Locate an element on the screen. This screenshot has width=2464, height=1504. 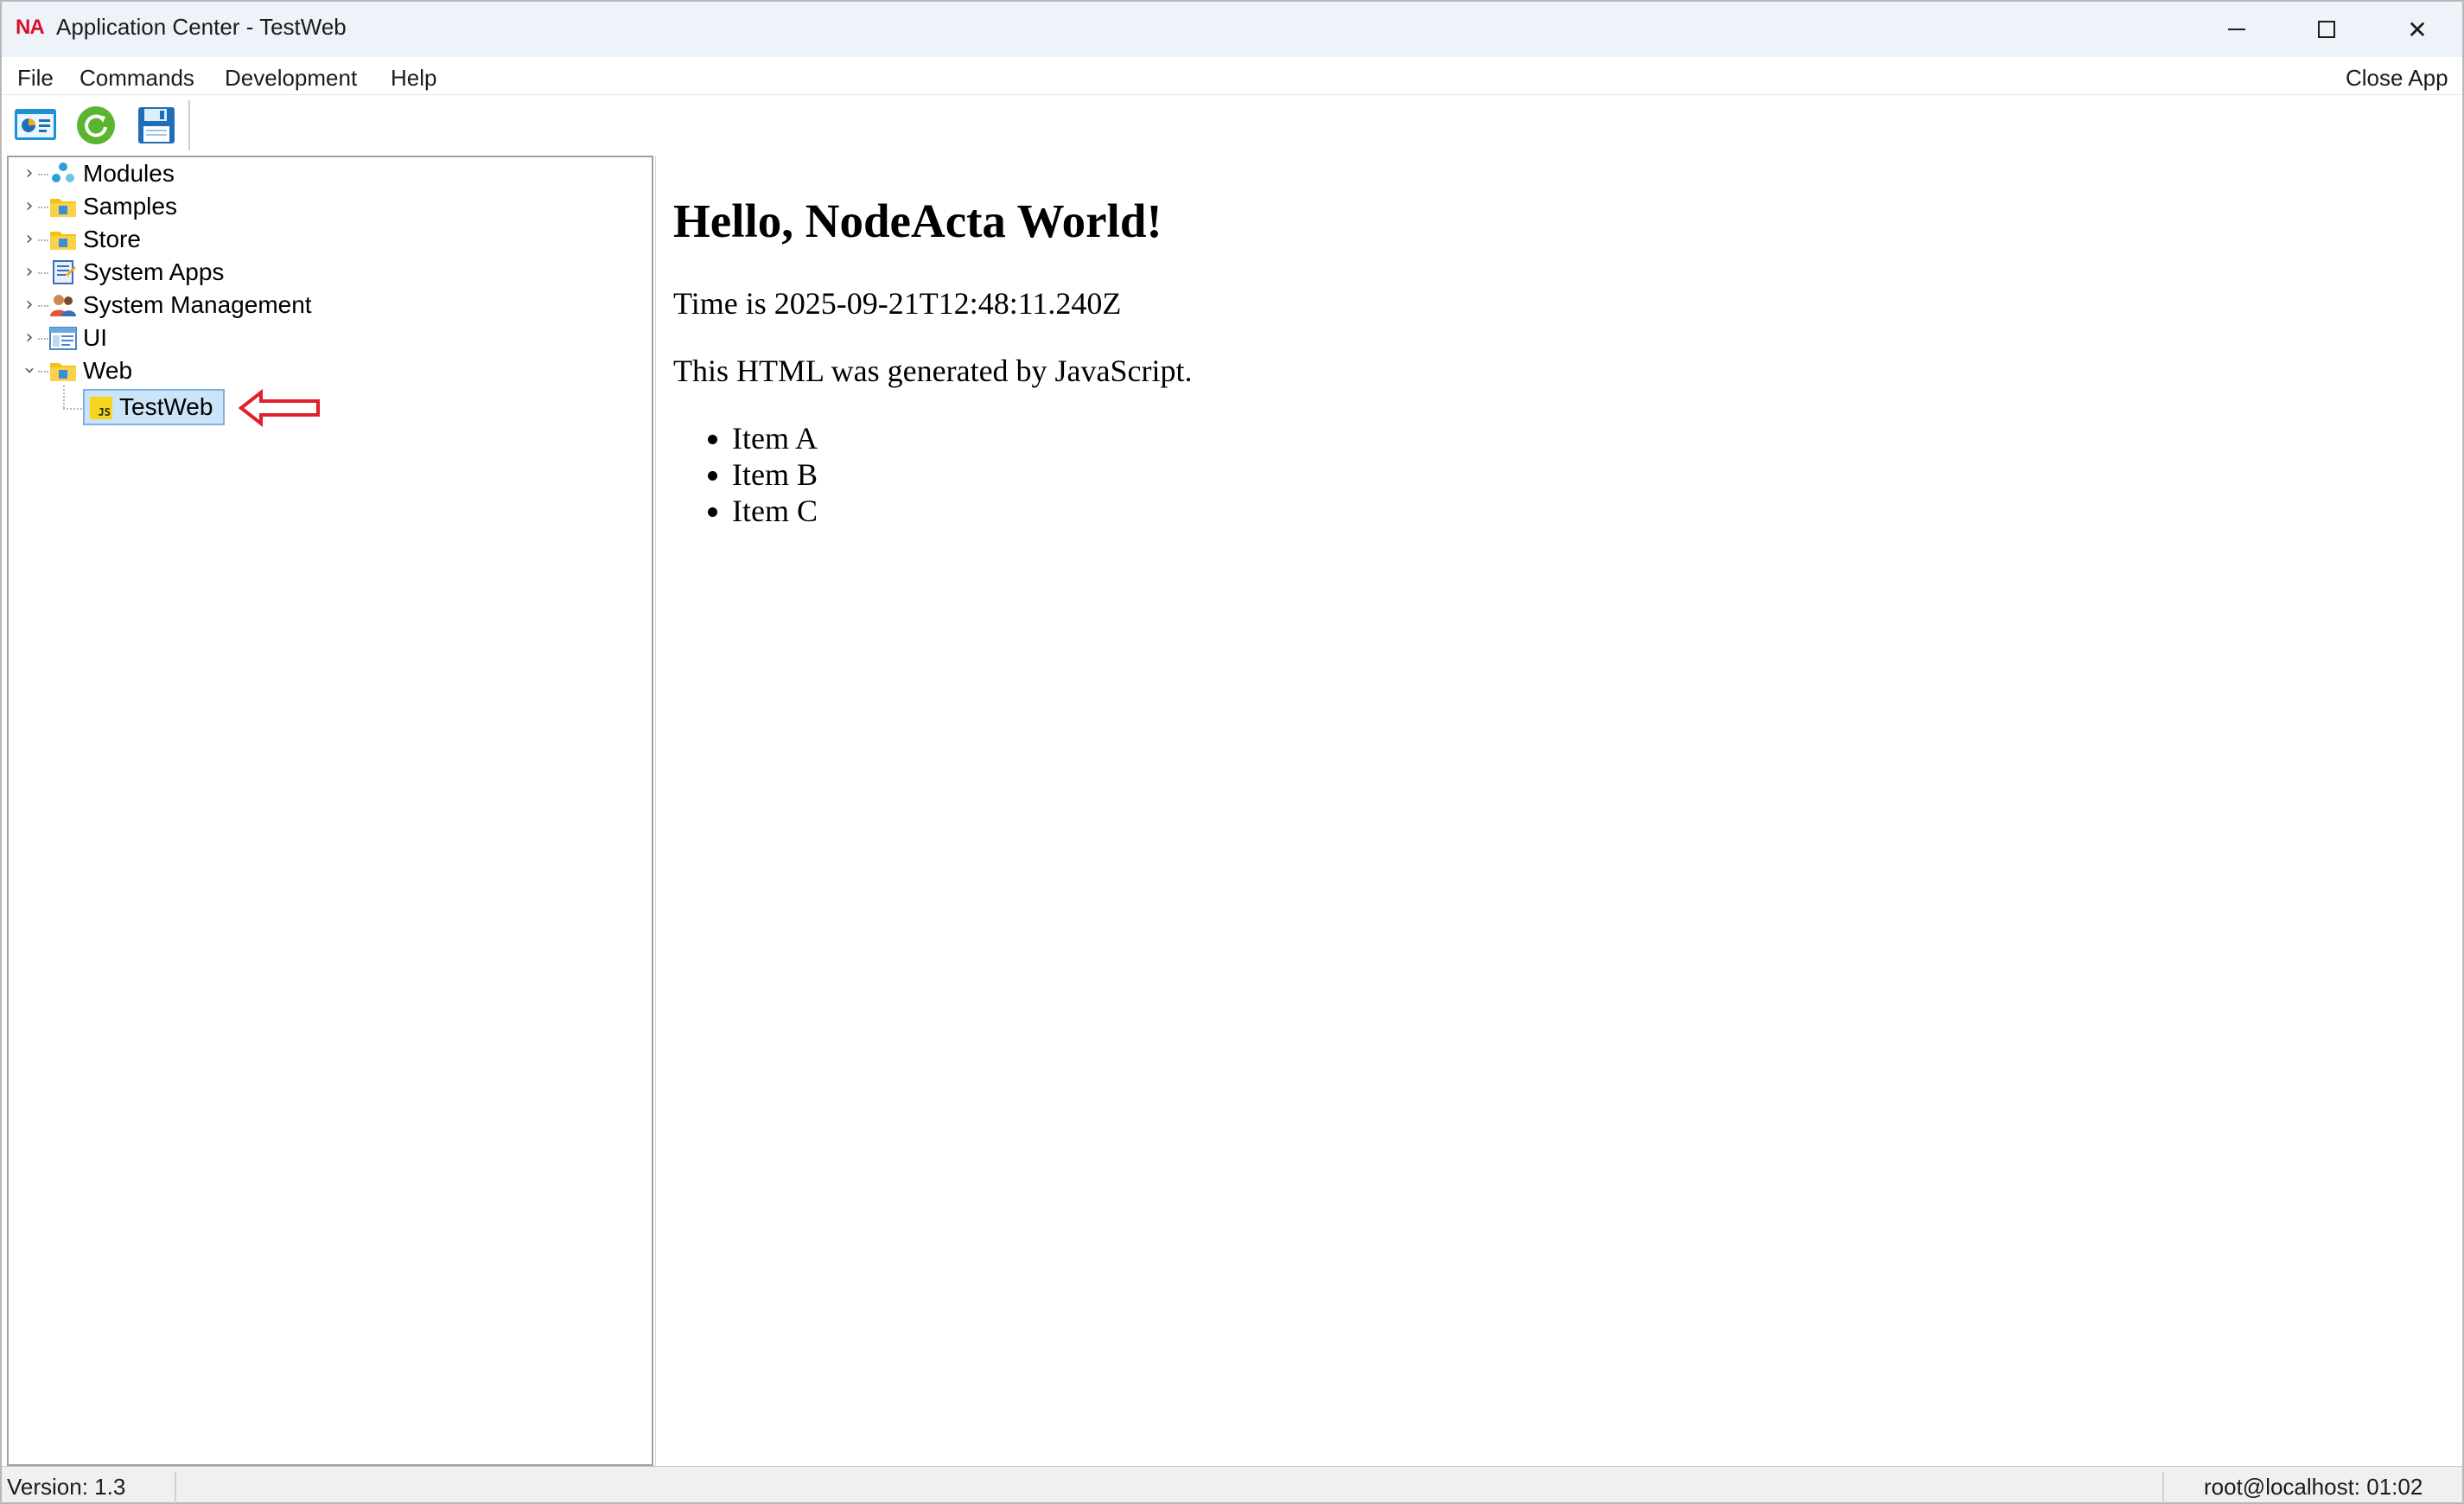
close-icon: ✕ is located at coordinates (2417, 29).